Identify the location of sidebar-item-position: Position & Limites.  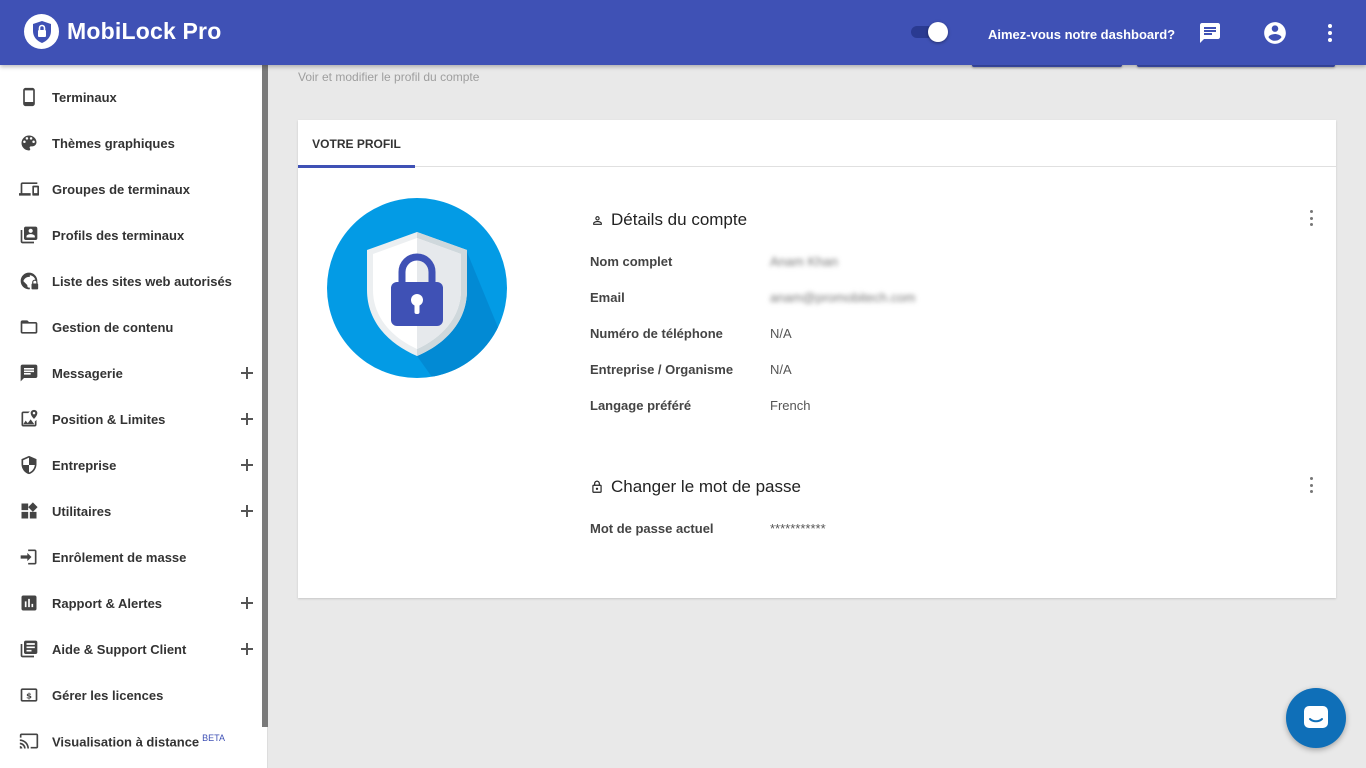
(131, 419).